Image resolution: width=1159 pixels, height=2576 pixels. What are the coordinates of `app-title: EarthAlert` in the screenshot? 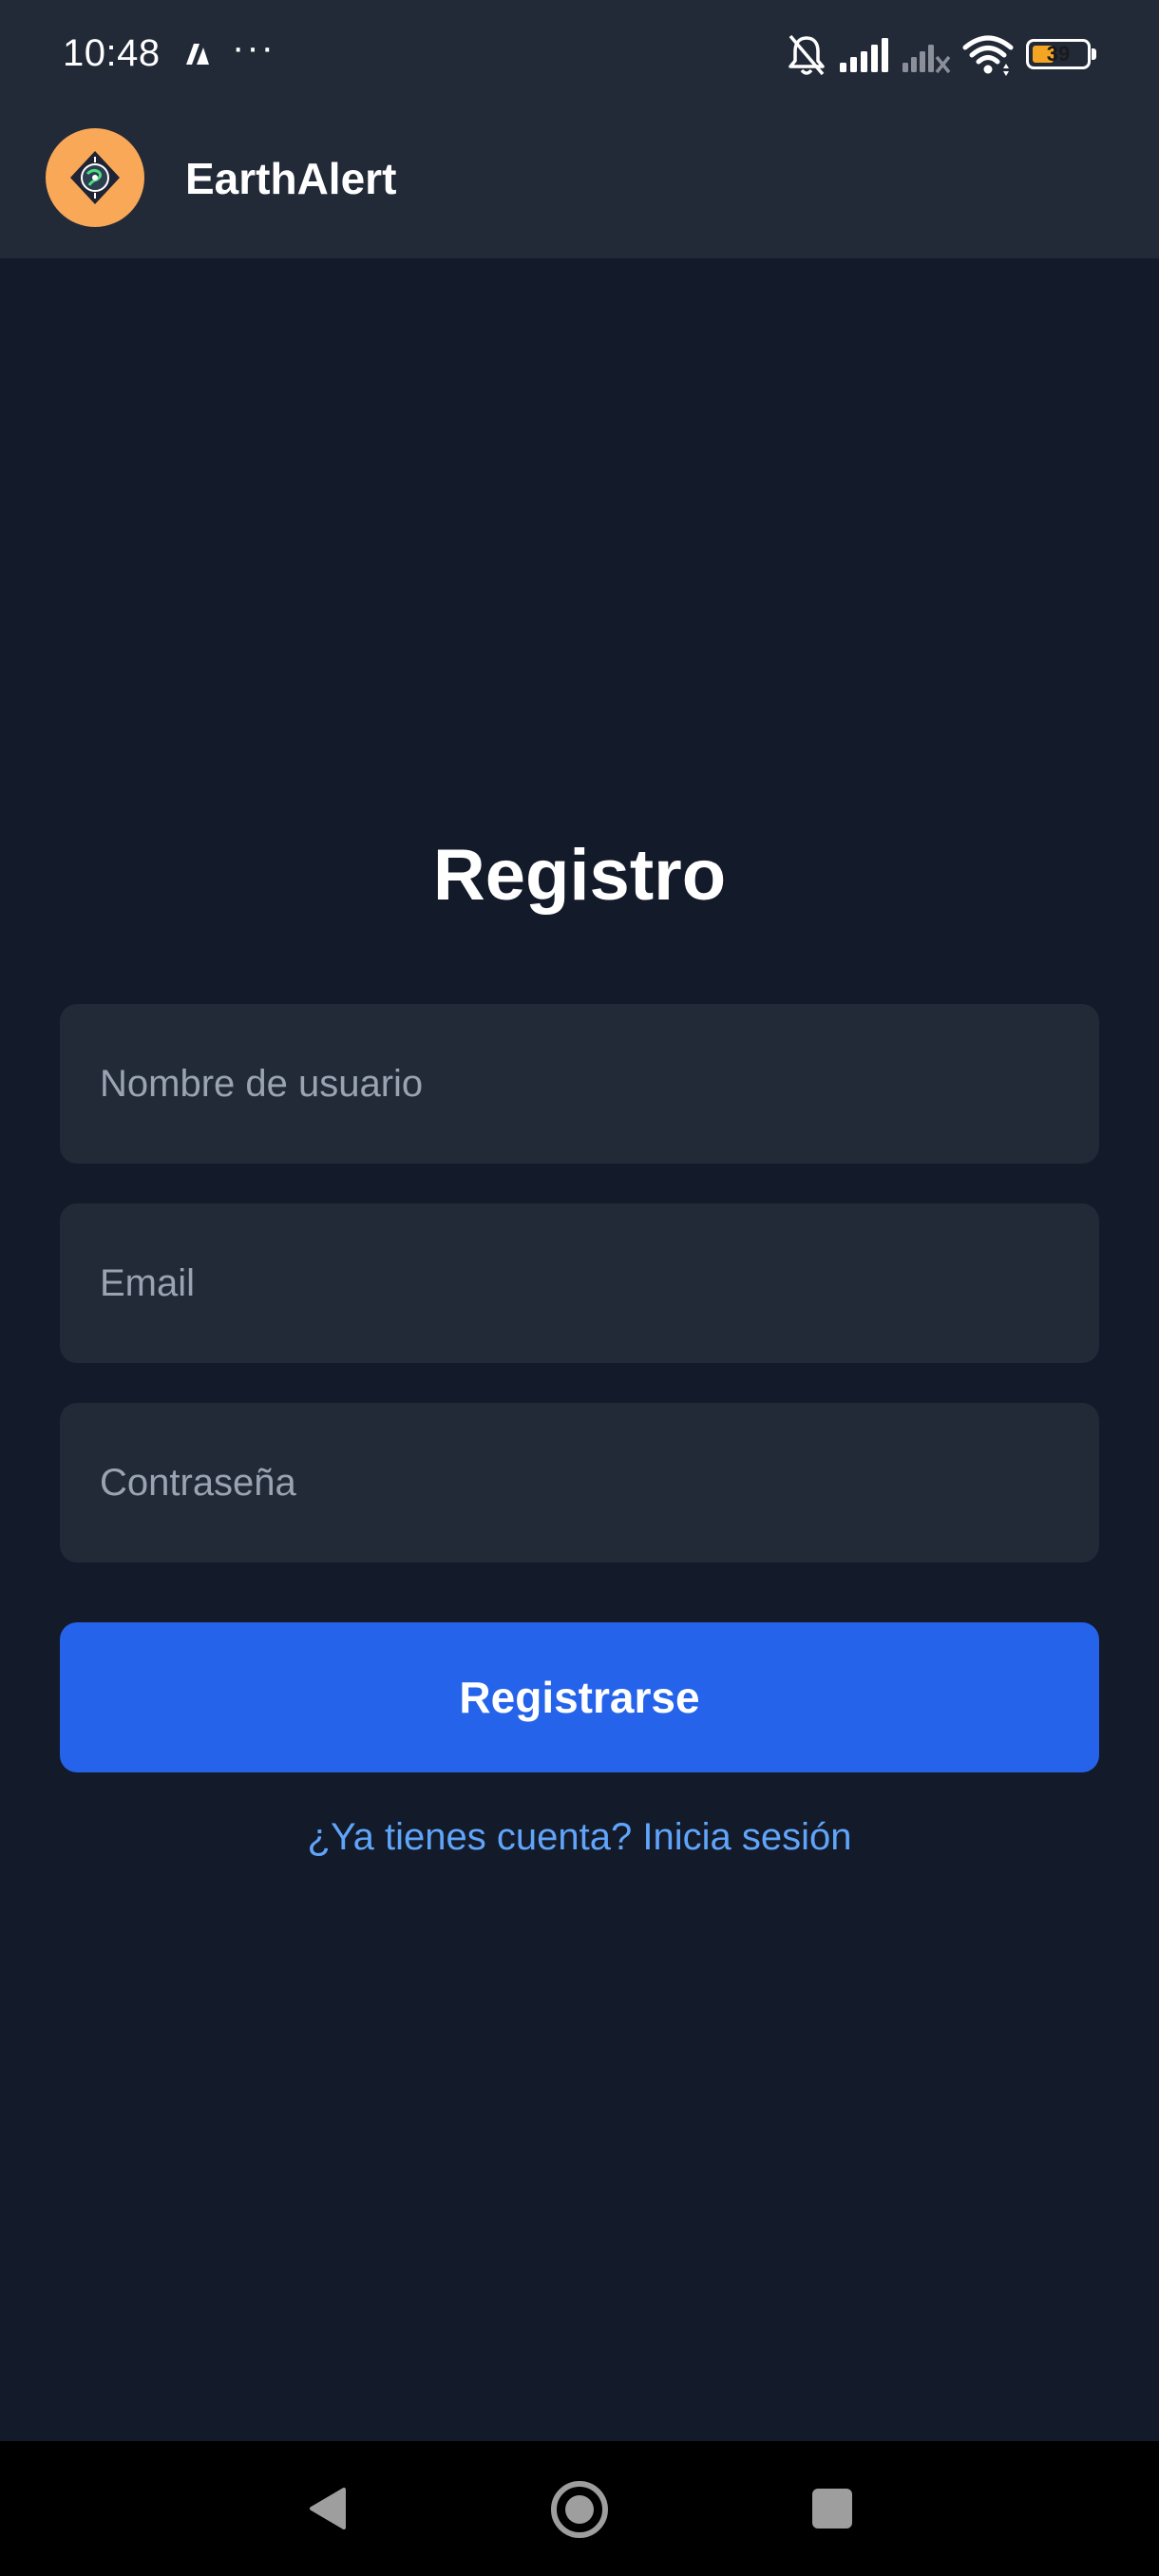 It's located at (291, 178).